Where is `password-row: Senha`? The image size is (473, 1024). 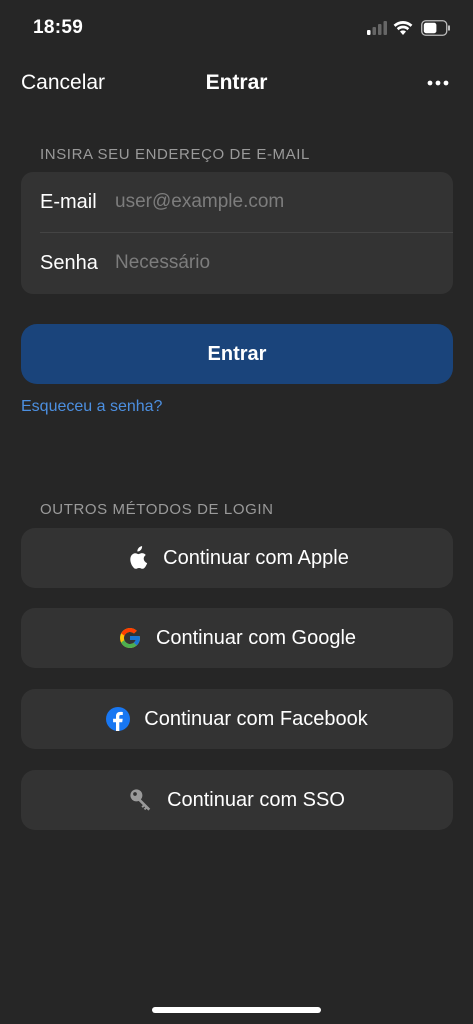
password-row: Senha is located at coordinates (237, 263).